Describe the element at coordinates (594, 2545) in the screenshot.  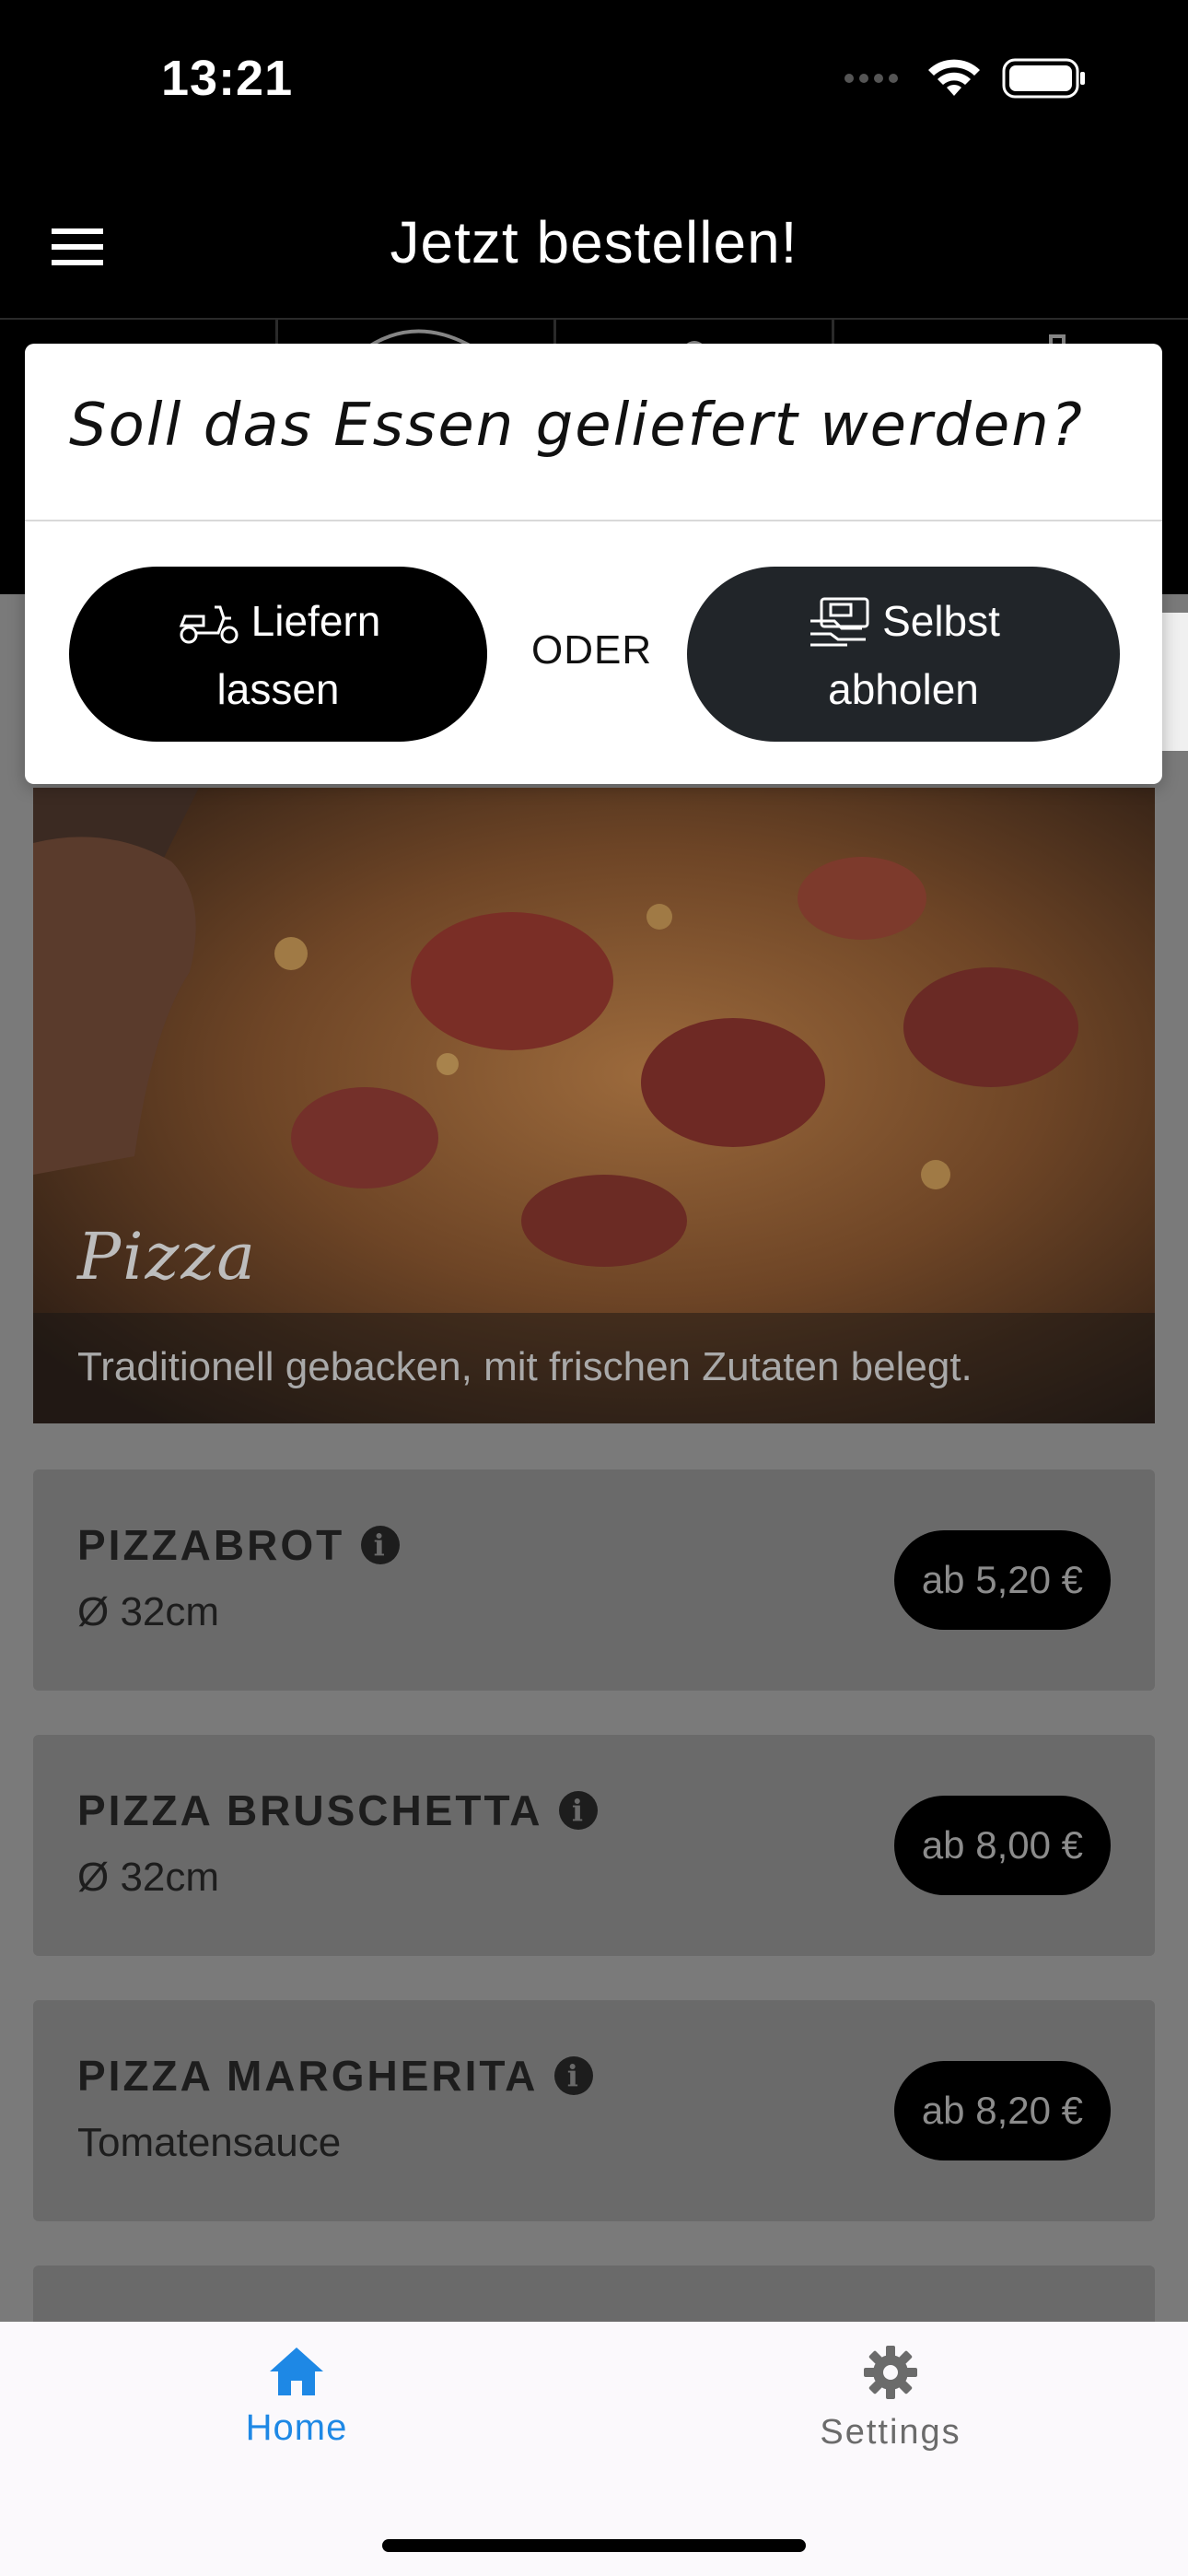
I see `home-indicator` at that location.